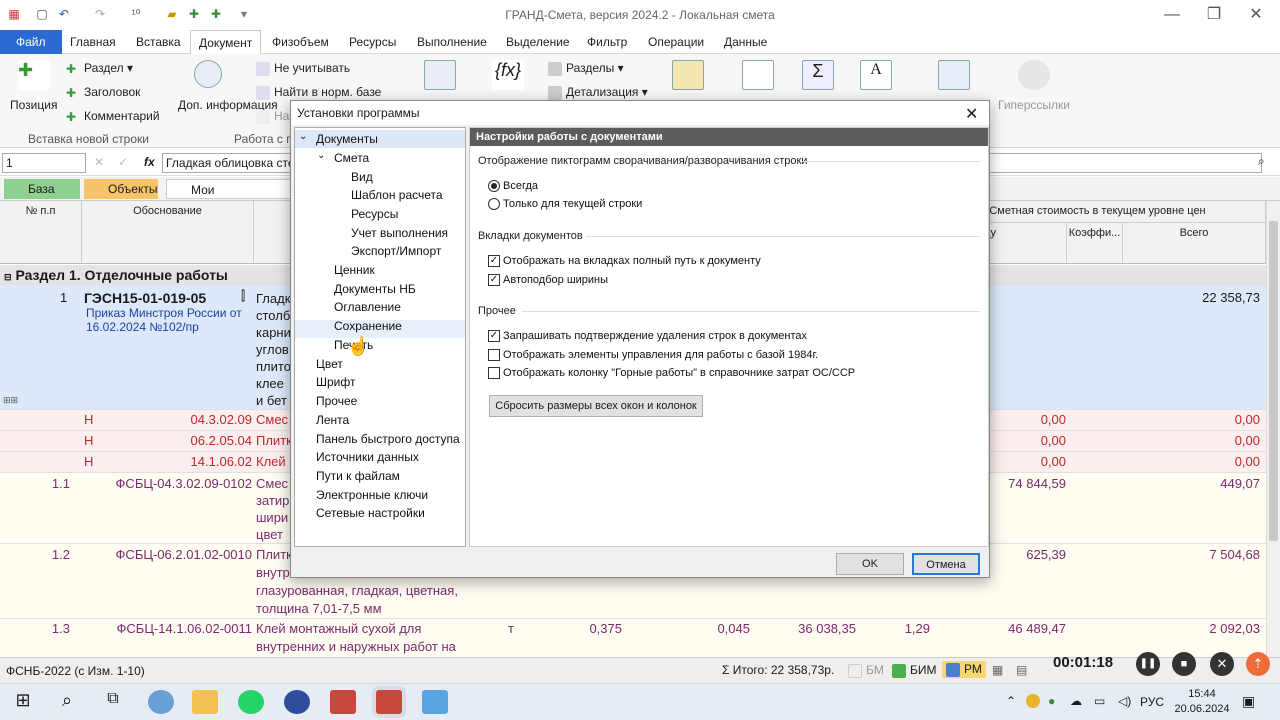 This screenshot has width=1280, height=720. What do you see at coordinates (1172, 15) in the screenshot?
I see `minimize-icon: —` at bounding box center [1172, 15].